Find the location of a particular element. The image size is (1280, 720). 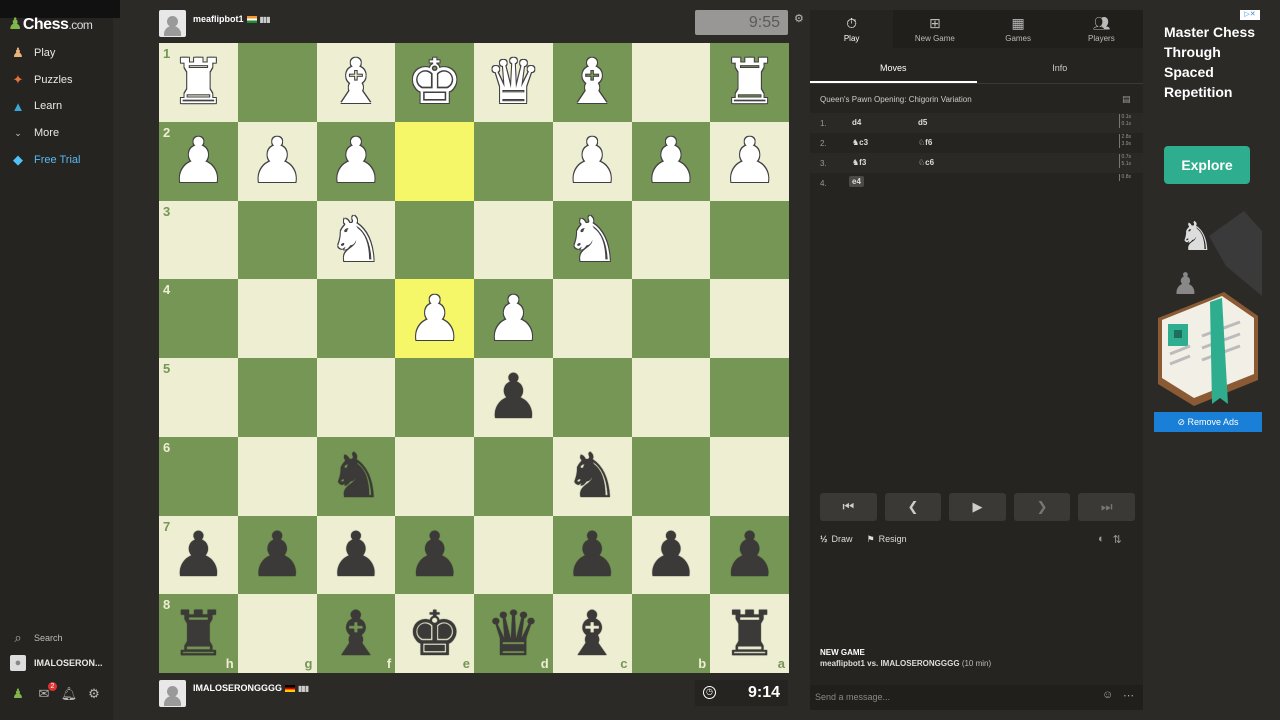

white-bishop-icon: ♝ is located at coordinates (356, 82).